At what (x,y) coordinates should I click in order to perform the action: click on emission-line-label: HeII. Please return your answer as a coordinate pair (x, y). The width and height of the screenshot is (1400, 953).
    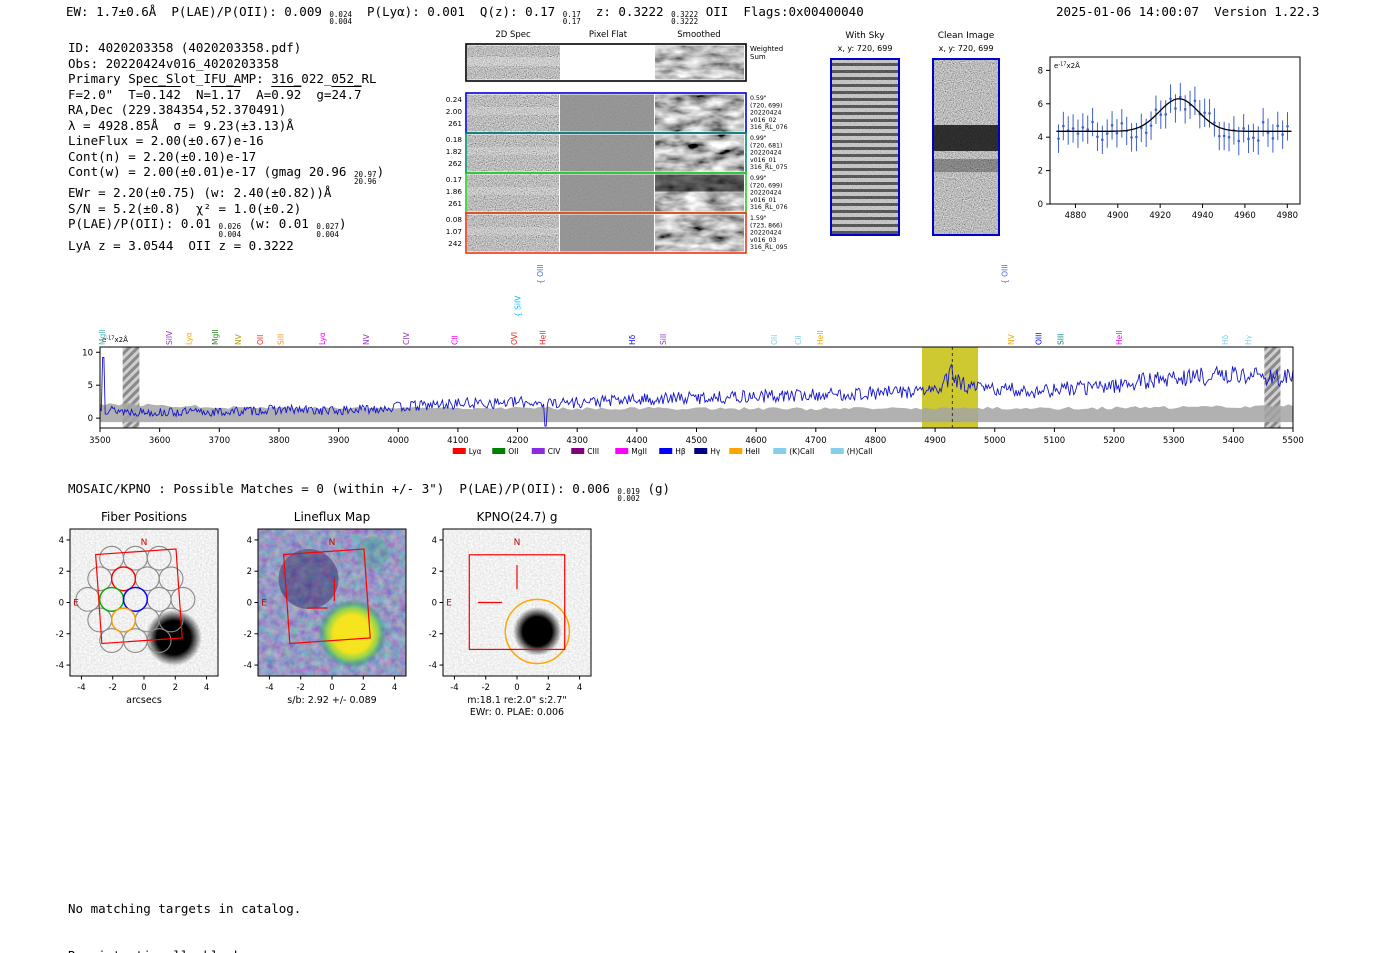
    Looking at the image, I should click on (1119, 337).